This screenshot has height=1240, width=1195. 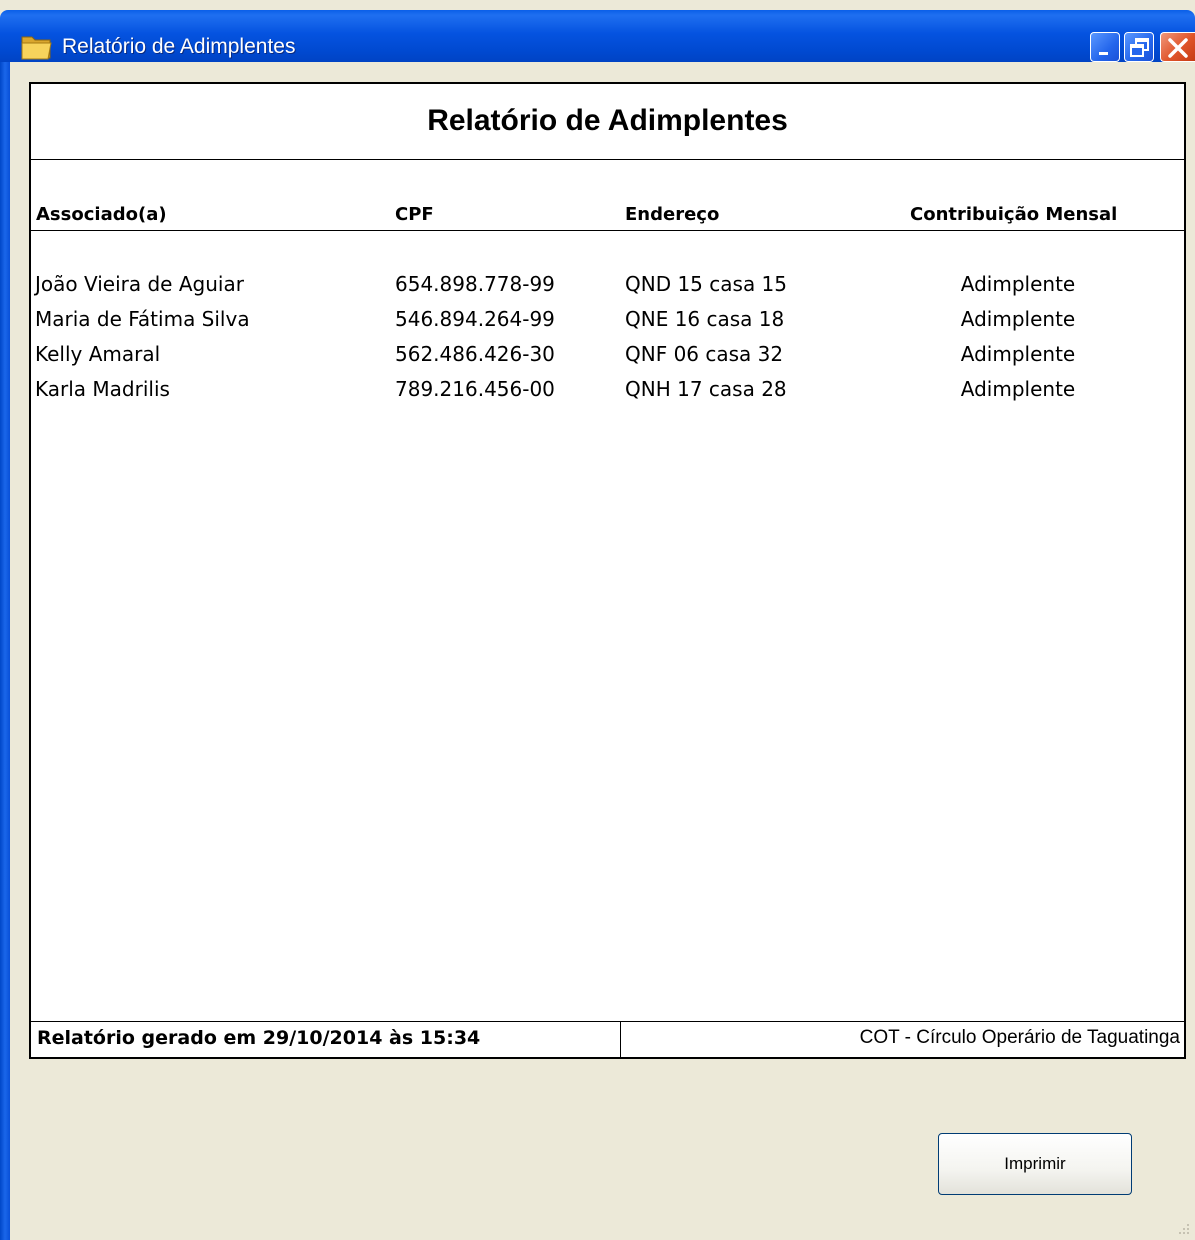 What do you see at coordinates (597, 36) in the screenshot?
I see `title-bar: Relatório de Adimplentes` at bounding box center [597, 36].